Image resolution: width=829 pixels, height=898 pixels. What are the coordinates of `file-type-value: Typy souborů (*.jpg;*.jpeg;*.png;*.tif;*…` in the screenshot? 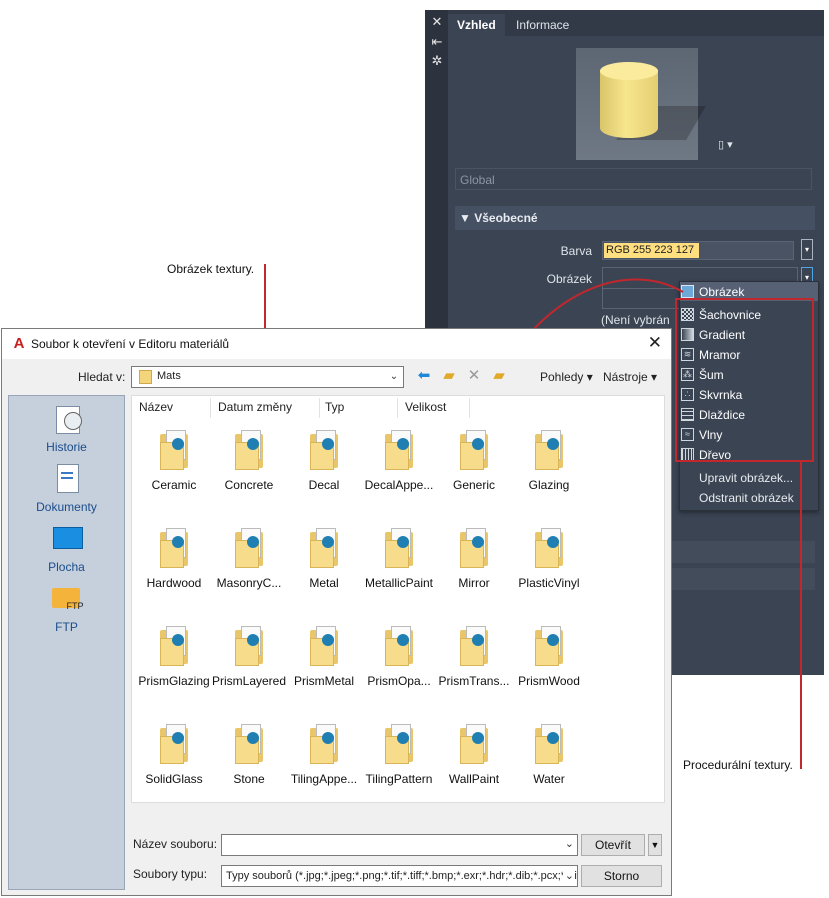 It's located at (402, 876).